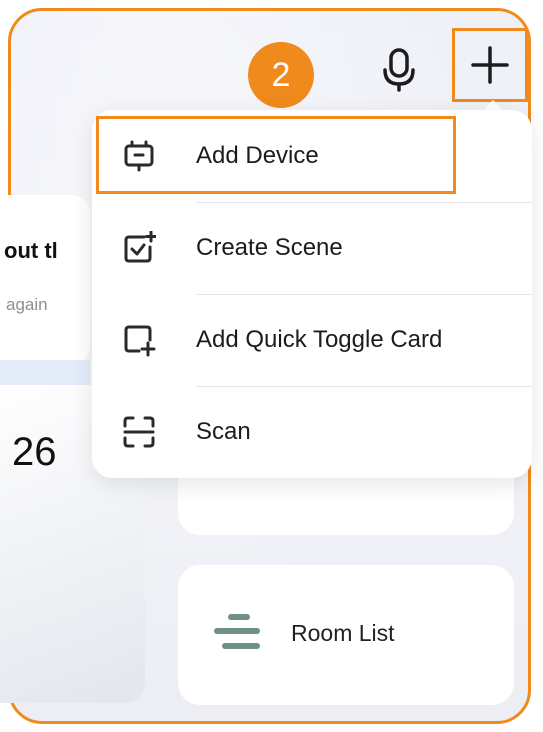 This screenshot has width=543, height=732. I want to click on menu-item-create-scene: Create Scene, so click(312, 248).